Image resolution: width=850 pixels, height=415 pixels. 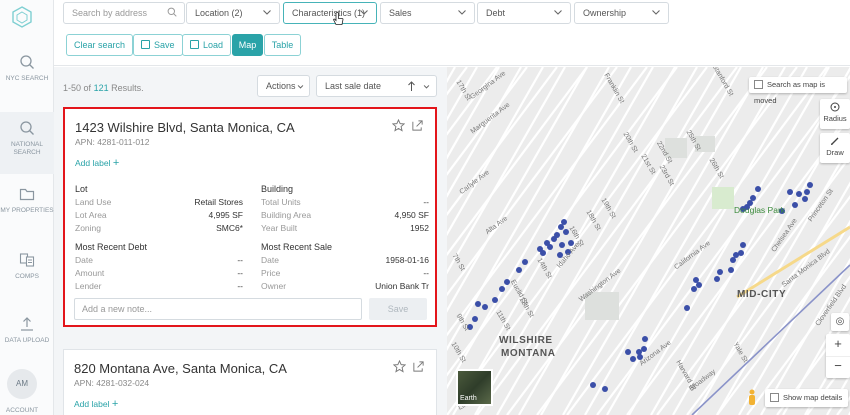 What do you see at coordinates (345, 260) in the screenshot?
I see `detail-row: Date 1958-01-16` at bounding box center [345, 260].